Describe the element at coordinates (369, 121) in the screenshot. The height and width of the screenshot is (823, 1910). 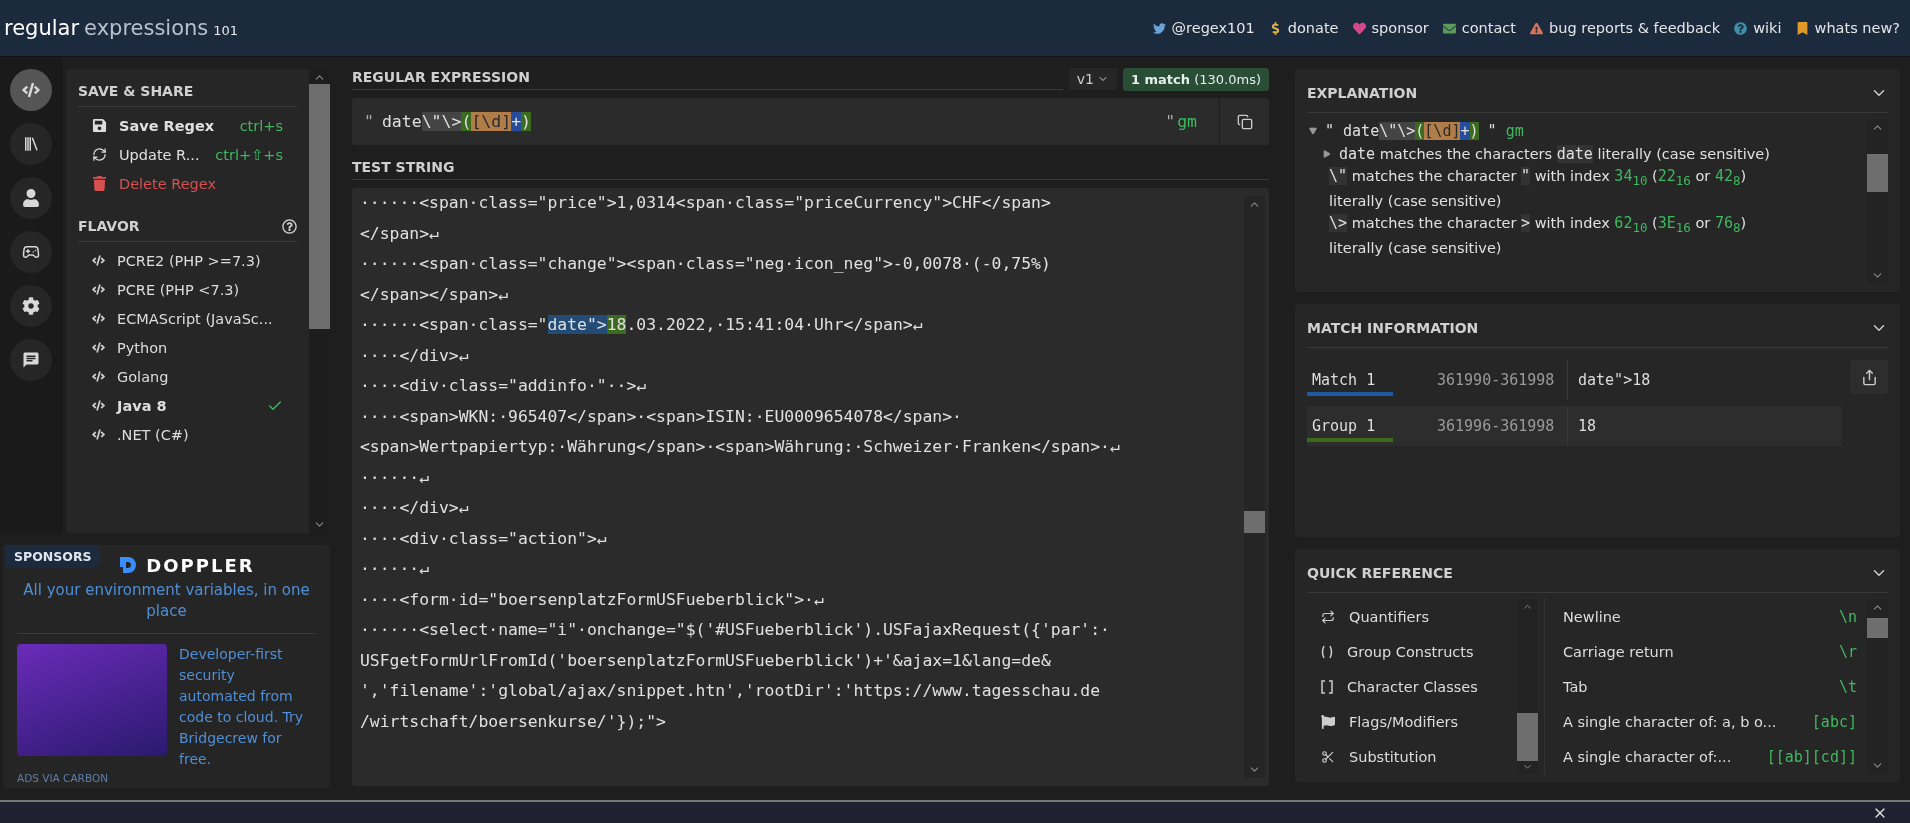
I see `delimiter: "` at that location.